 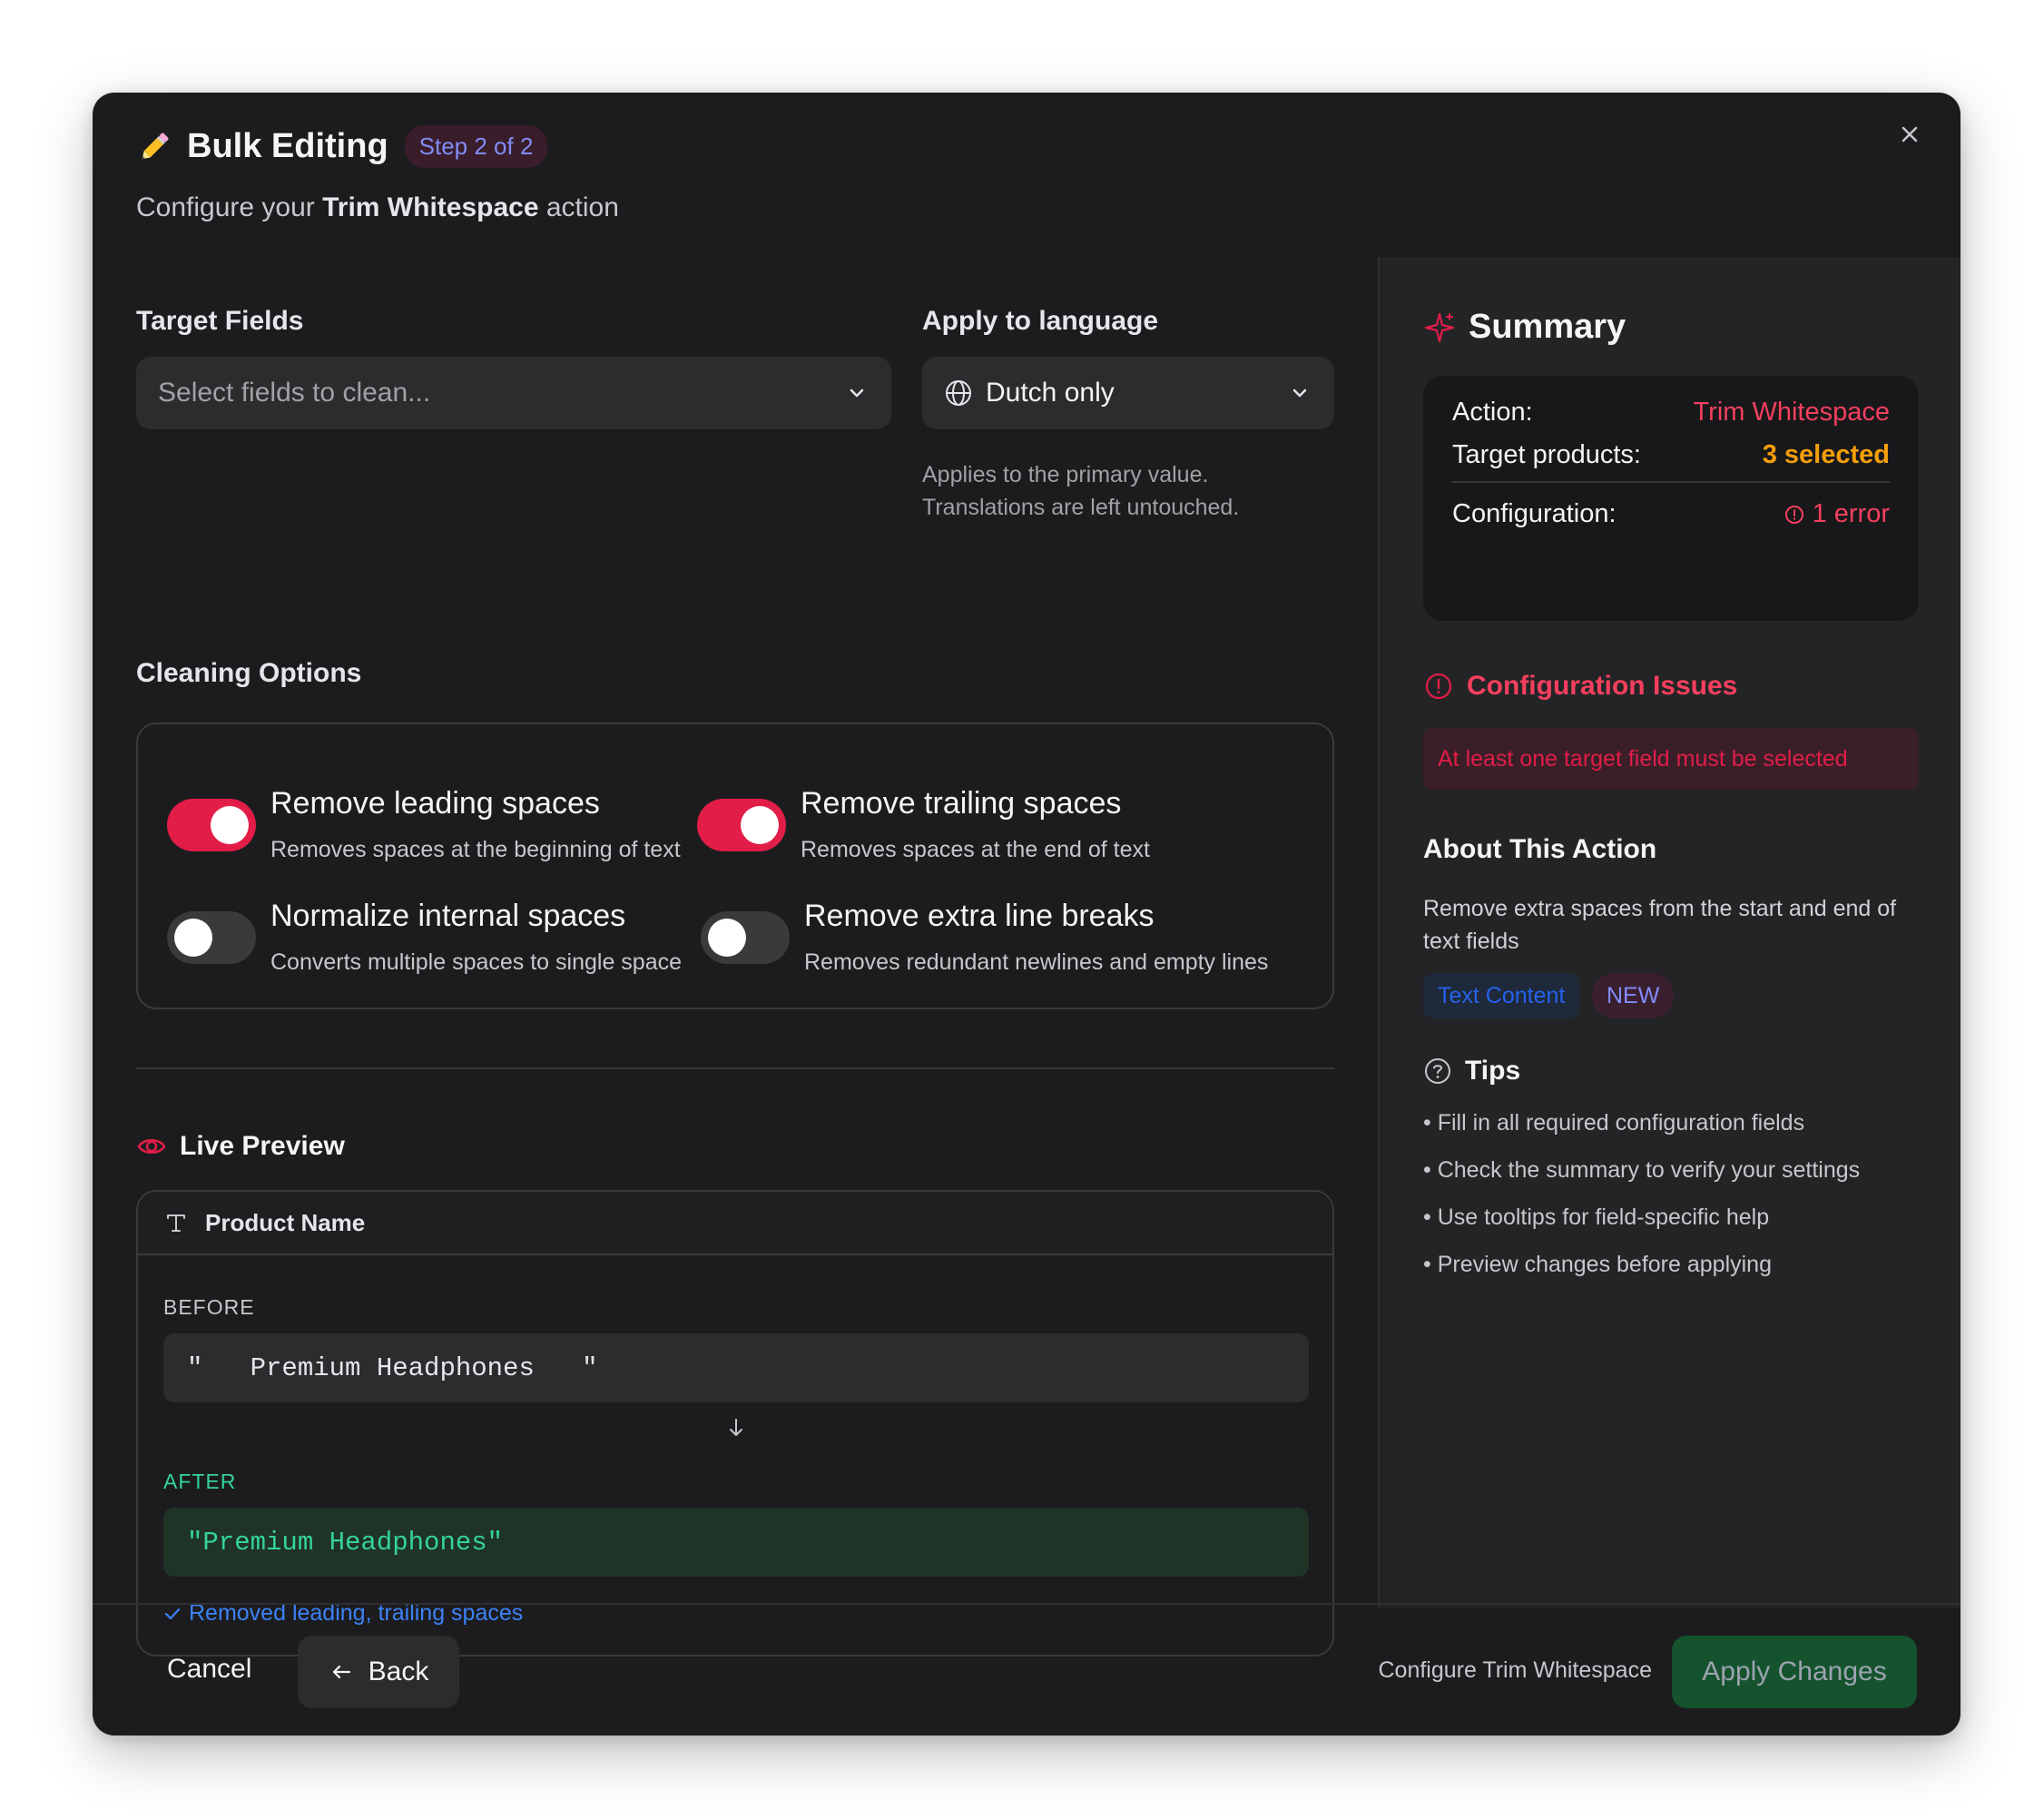 I want to click on apply-changes-button: Apply Changes, so click(x=1794, y=1672).